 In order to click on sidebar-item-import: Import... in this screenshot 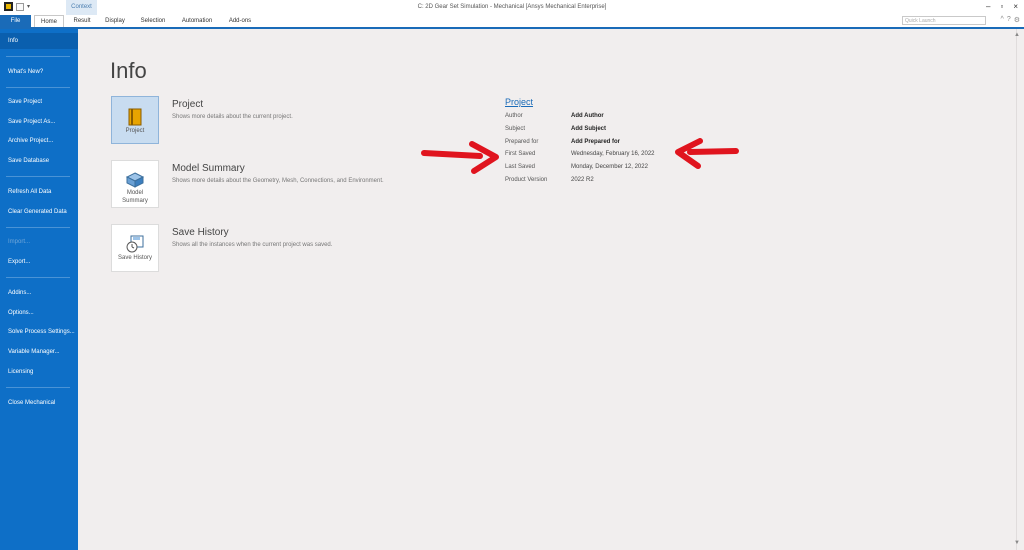, I will do `click(19, 242)`.